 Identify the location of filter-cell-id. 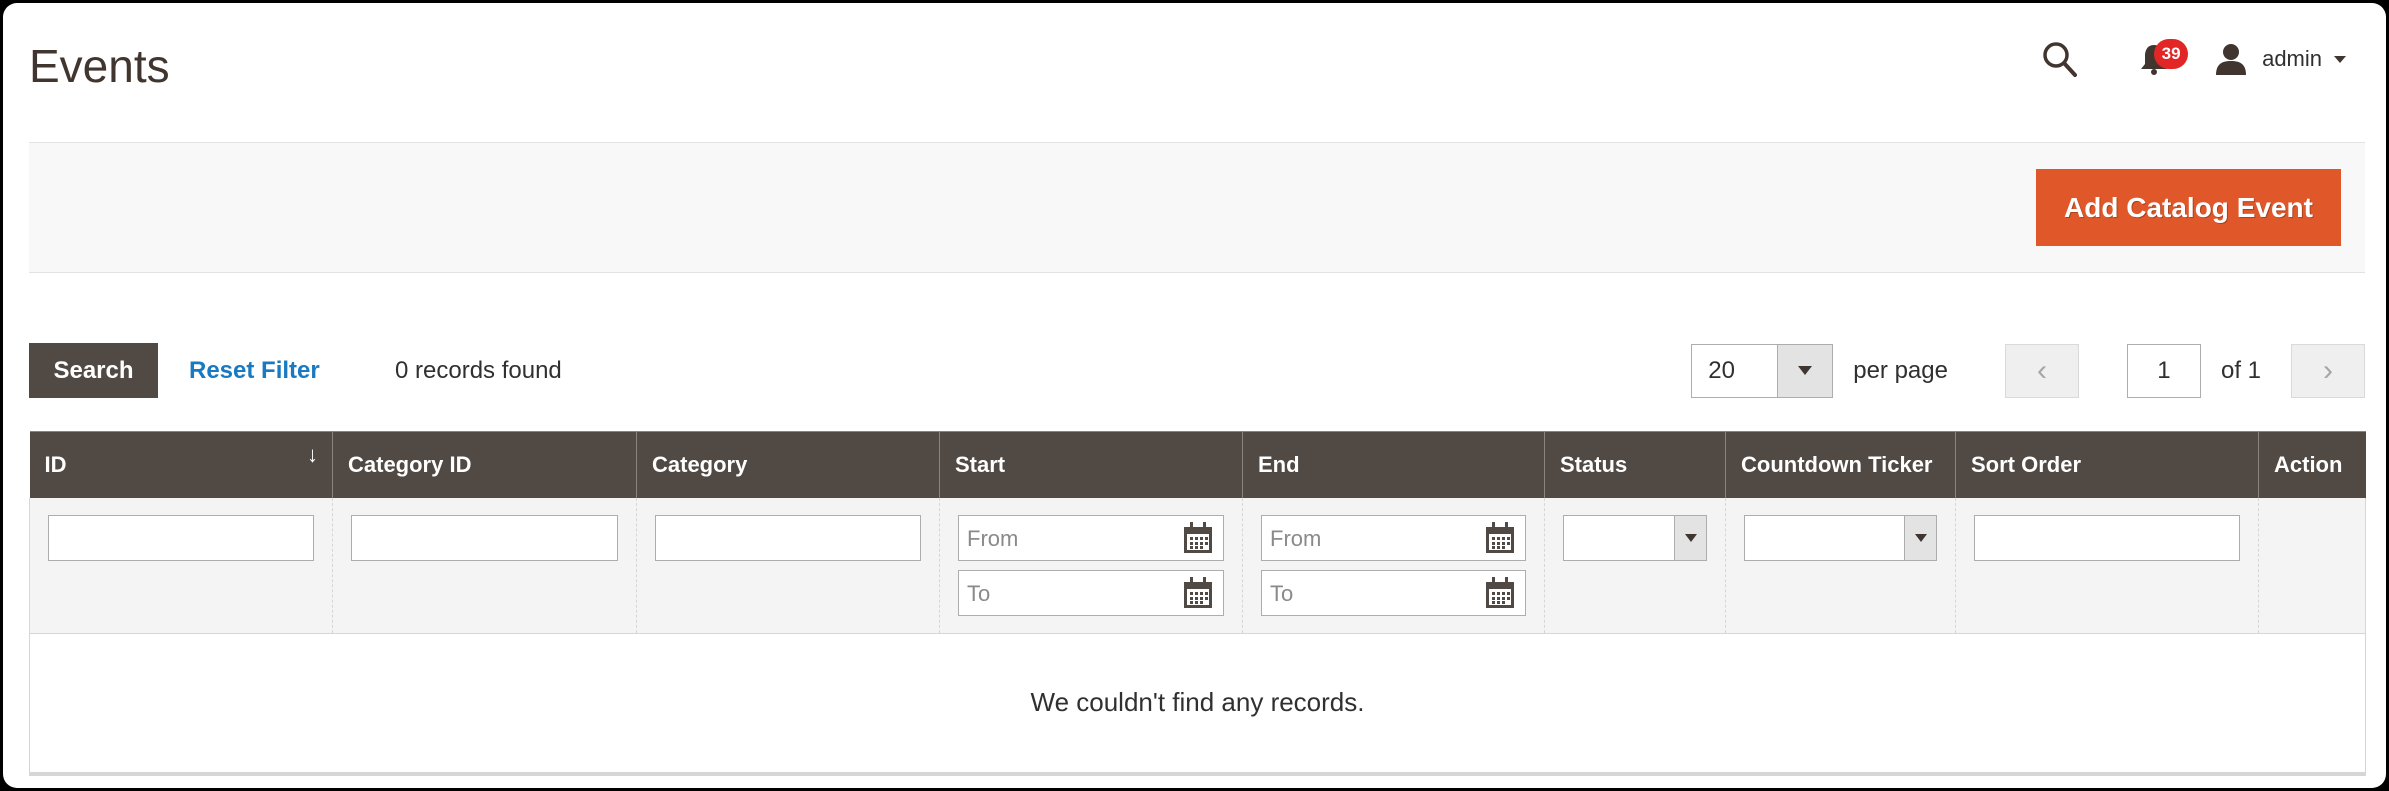
(181, 565).